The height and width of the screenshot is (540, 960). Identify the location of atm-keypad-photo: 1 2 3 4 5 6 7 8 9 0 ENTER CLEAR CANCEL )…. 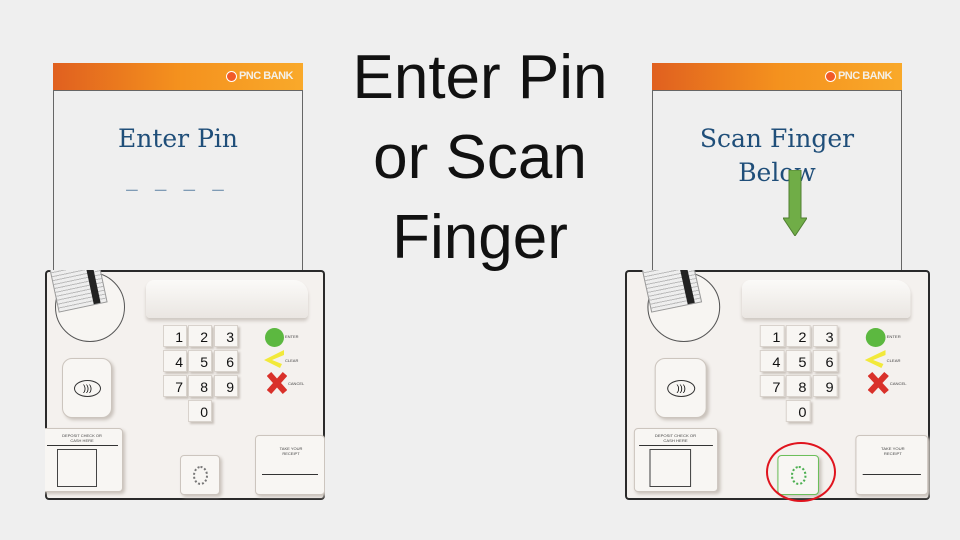
(185, 385).